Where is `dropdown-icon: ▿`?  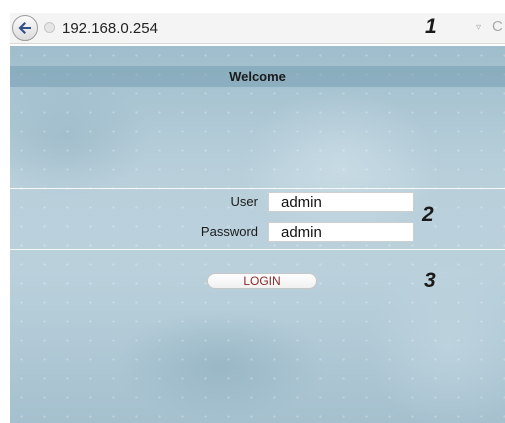
dropdown-icon: ▿ is located at coordinates (478, 27).